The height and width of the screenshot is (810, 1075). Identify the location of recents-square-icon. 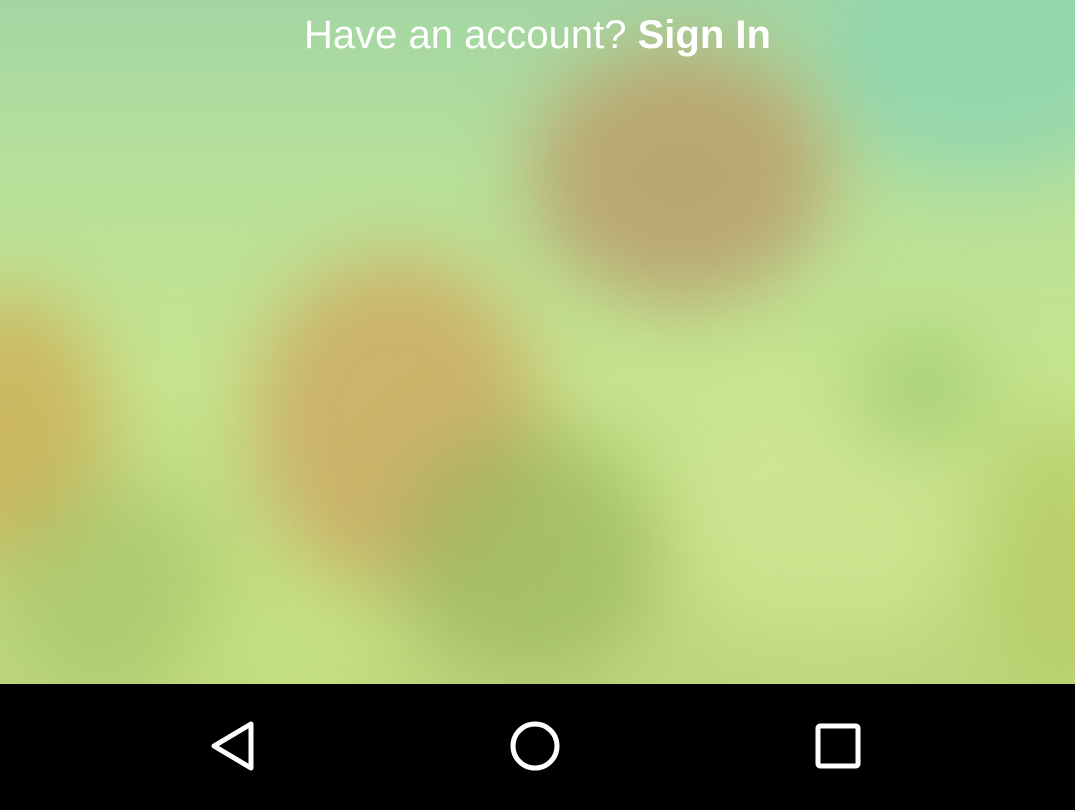
(838, 746).